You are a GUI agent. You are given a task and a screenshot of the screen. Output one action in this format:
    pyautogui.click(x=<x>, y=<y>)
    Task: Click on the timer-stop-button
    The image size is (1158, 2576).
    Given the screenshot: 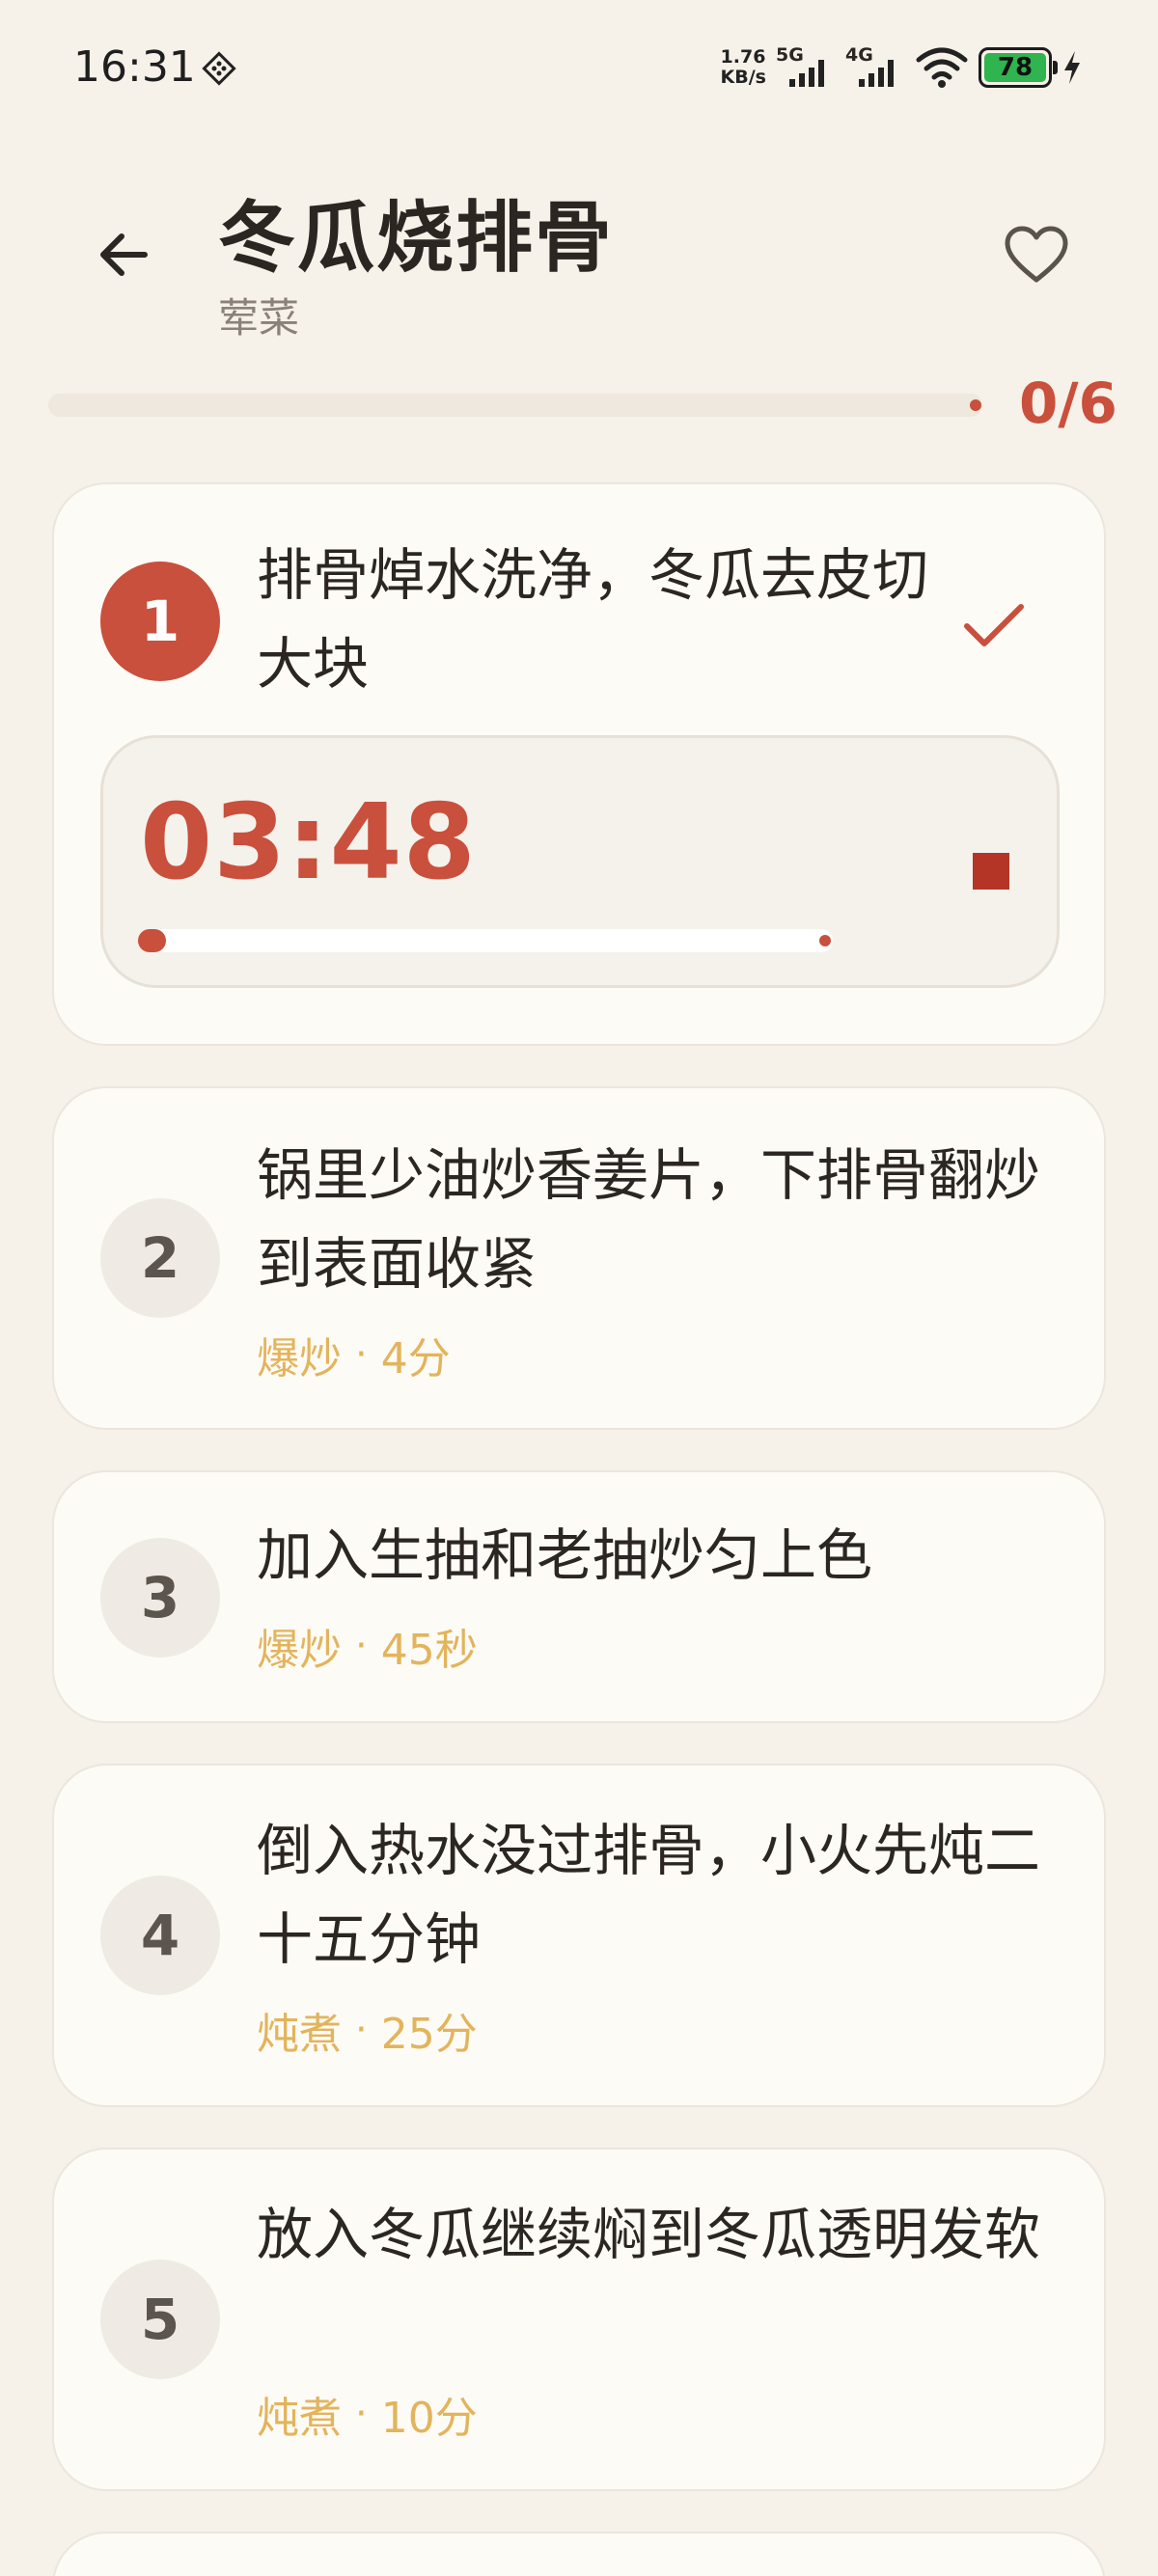 What is the action you would take?
    pyautogui.click(x=991, y=872)
    